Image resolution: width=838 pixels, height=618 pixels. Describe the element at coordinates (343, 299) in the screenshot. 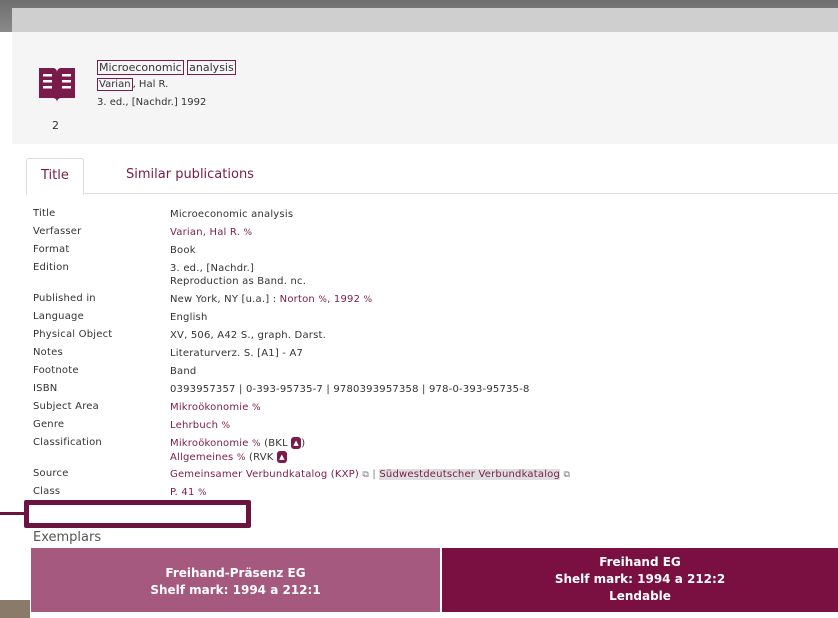

I see `year-link: , 1992` at that location.